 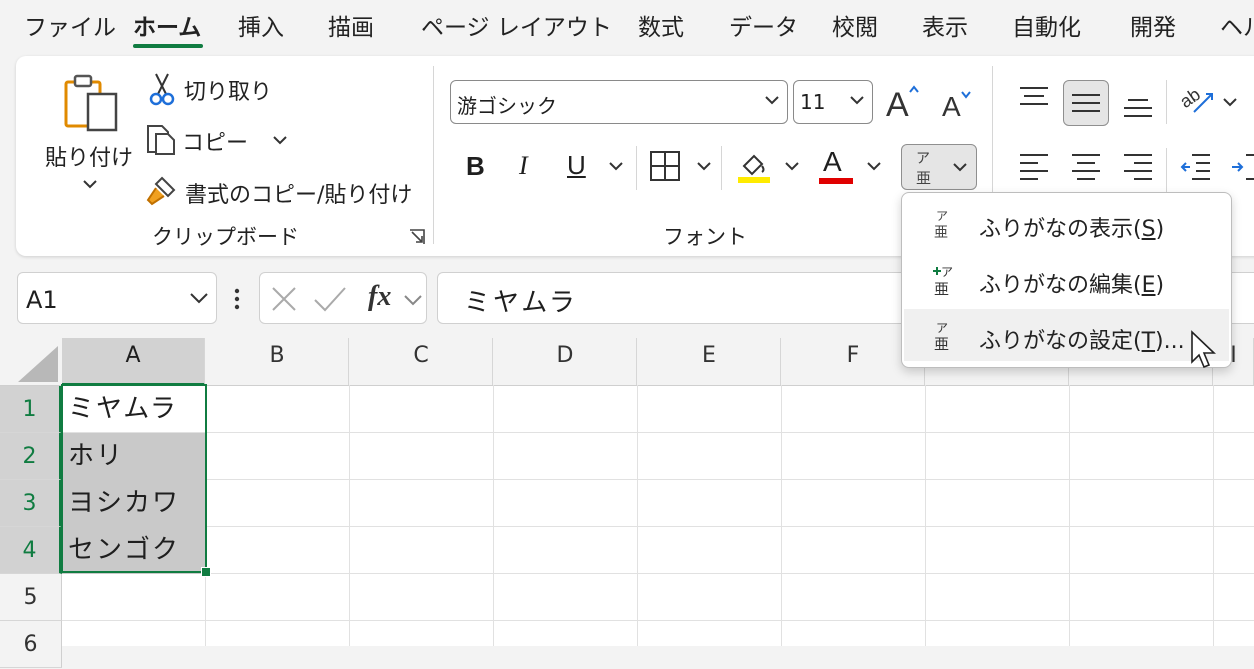 I want to click on phonetic-top-glyph: ア, so click(x=923, y=159).